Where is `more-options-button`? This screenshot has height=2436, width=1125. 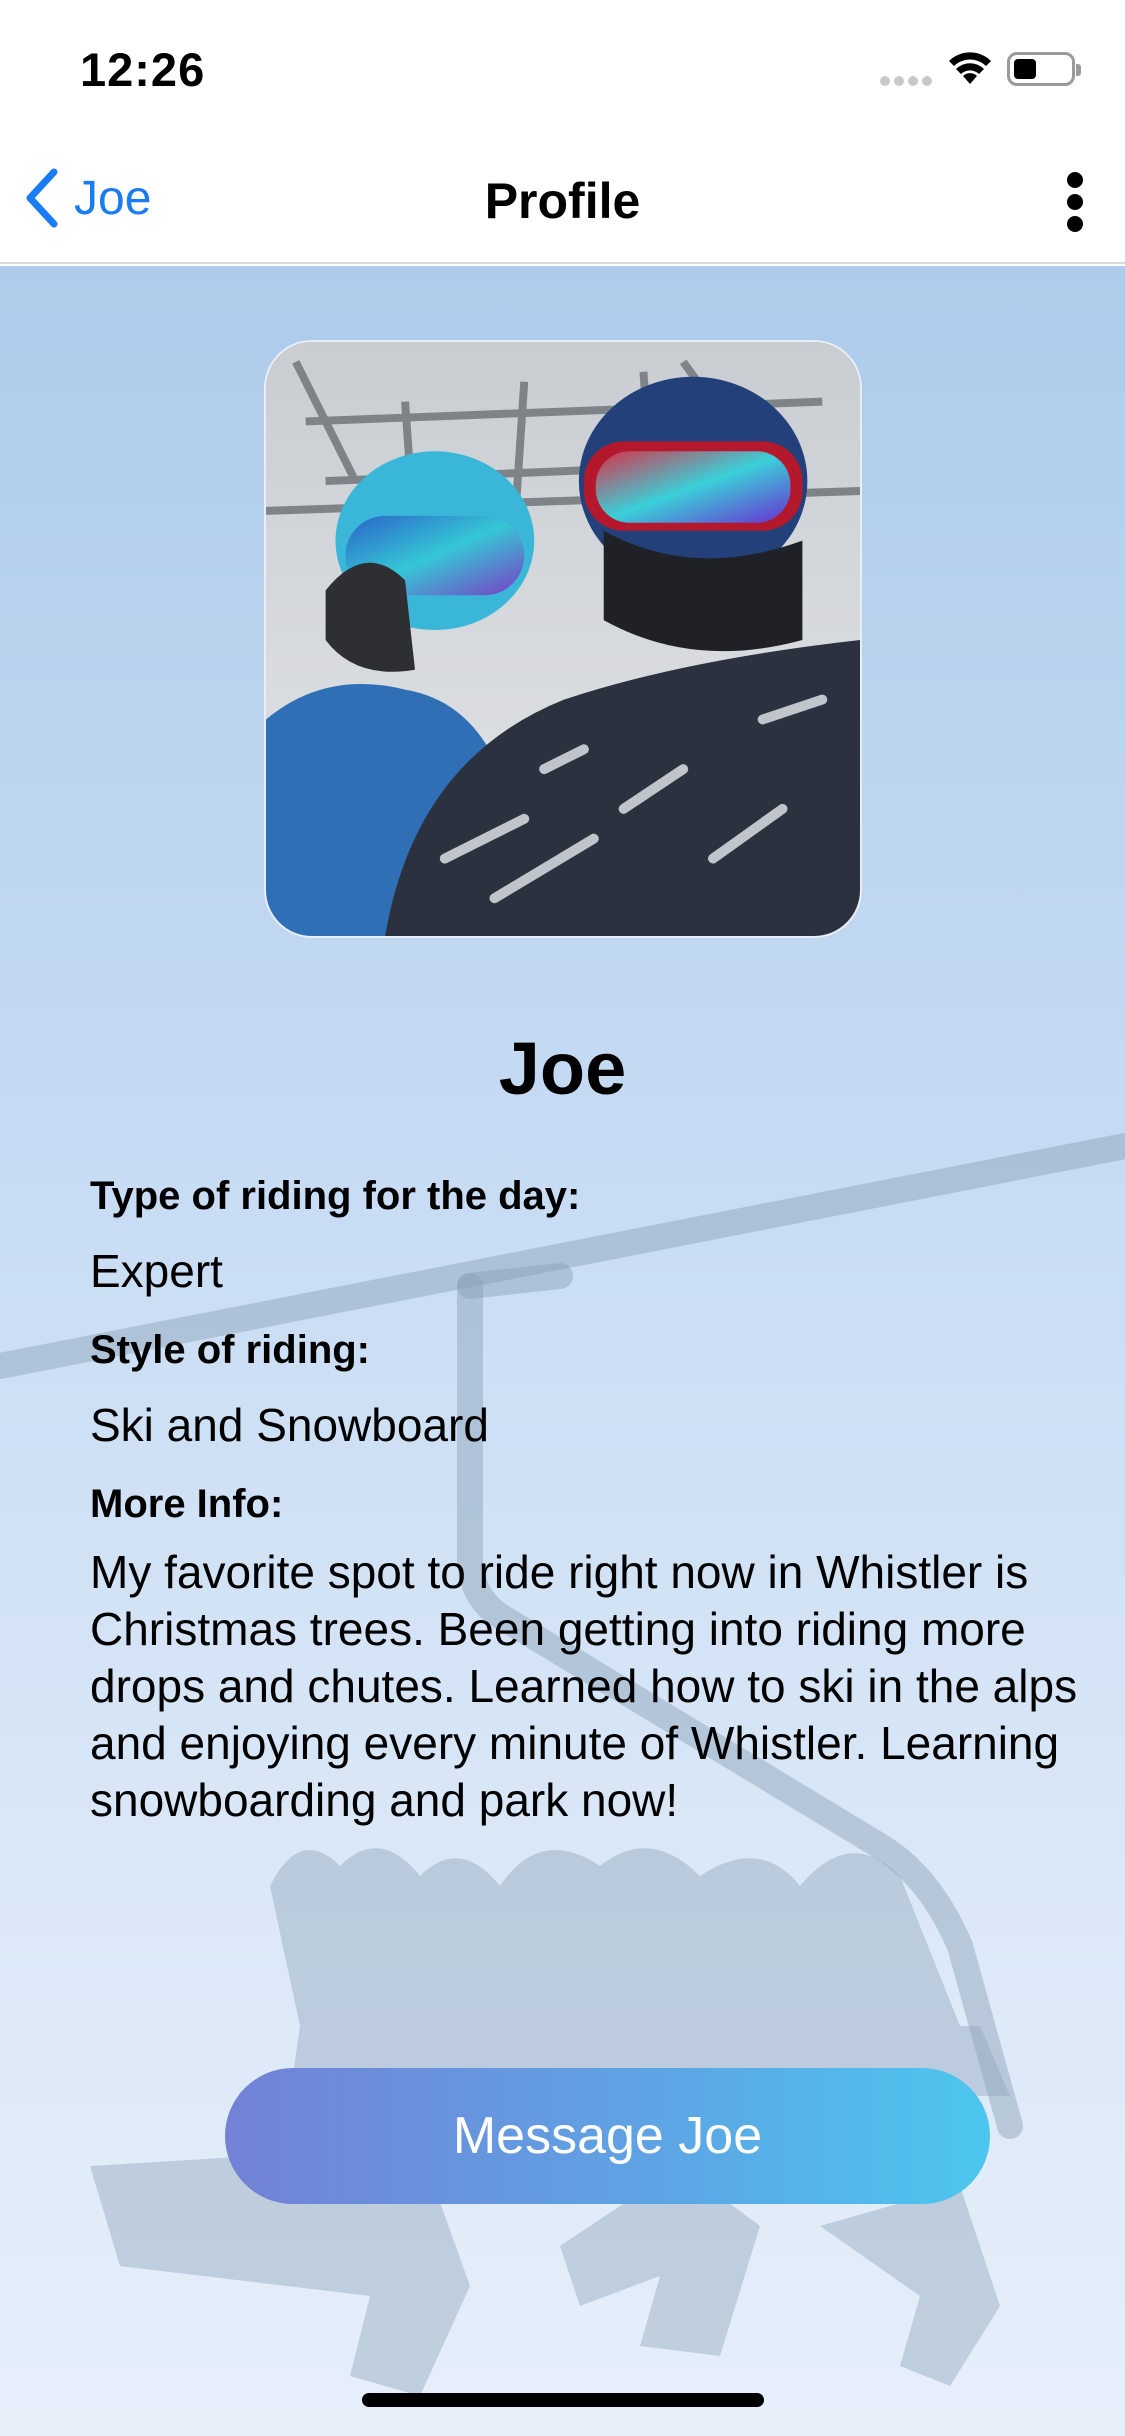
more-options-button is located at coordinates (1075, 202).